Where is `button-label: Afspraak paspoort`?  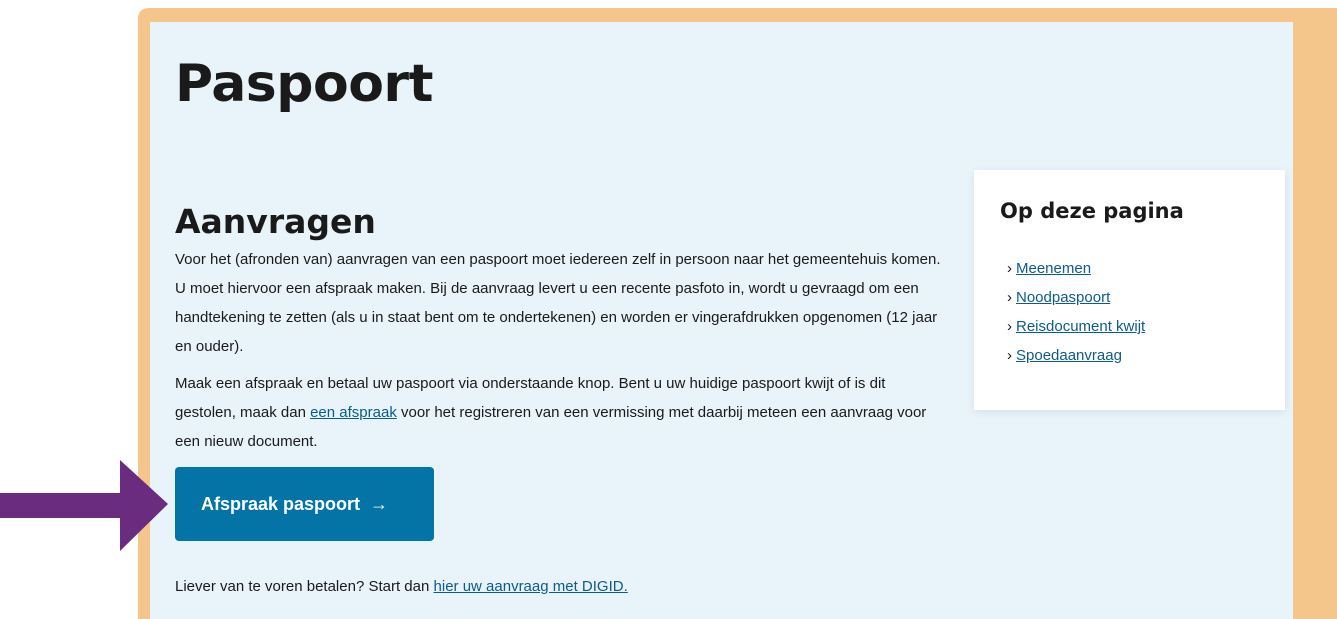 button-label: Afspraak paspoort is located at coordinates (281, 503).